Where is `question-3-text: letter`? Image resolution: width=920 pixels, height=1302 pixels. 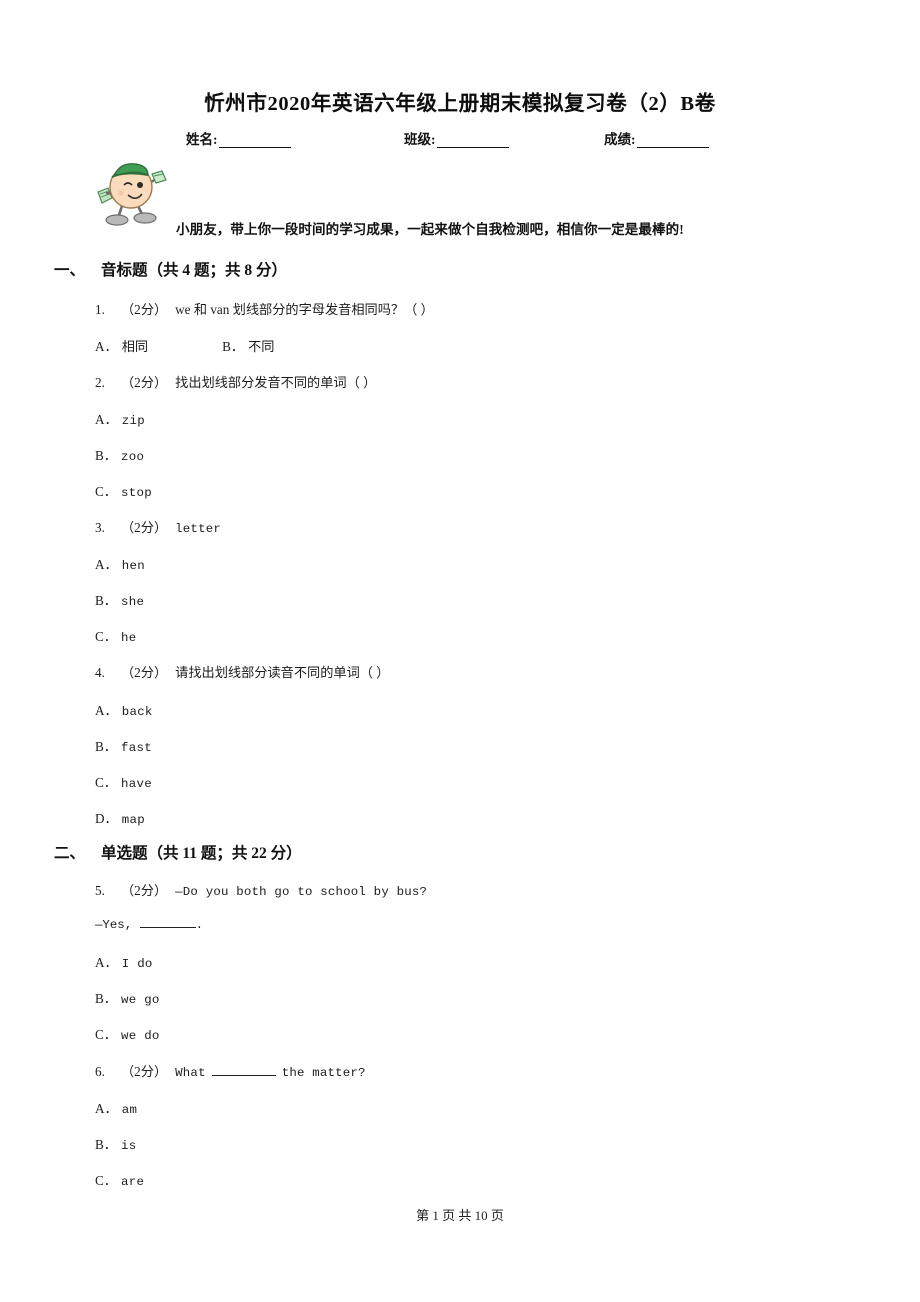 question-3-text: letter is located at coordinates (198, 529).